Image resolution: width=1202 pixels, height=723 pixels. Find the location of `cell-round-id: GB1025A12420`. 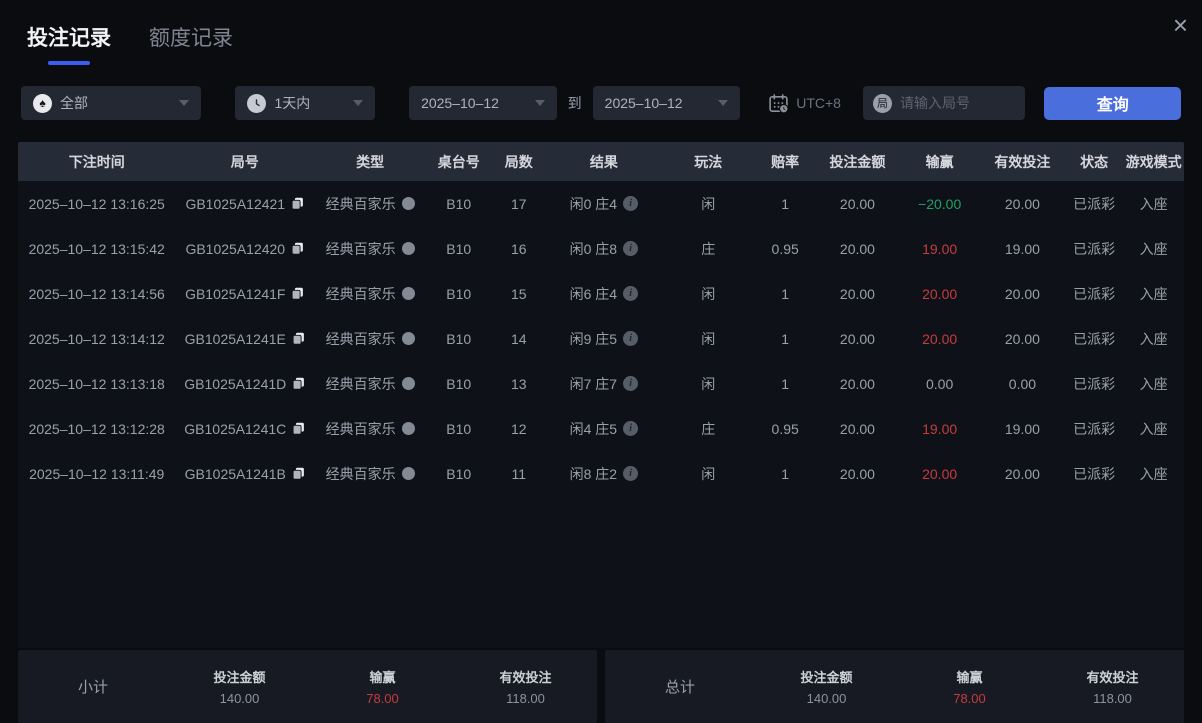

cell-round-id: GB1025A12420 is located at coordinates (244, 248).